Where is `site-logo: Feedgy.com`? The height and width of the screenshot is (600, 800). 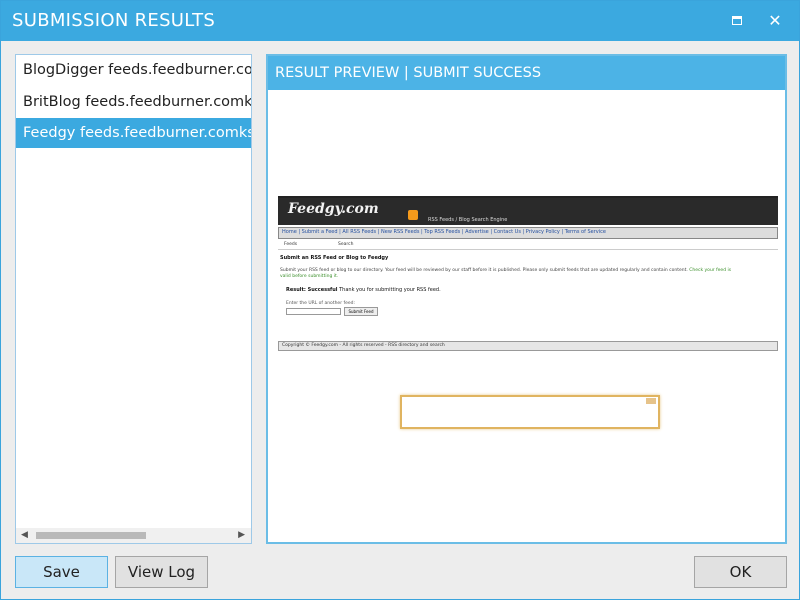
site-logo: Feedgy.com is located at coordinates (333, 209).